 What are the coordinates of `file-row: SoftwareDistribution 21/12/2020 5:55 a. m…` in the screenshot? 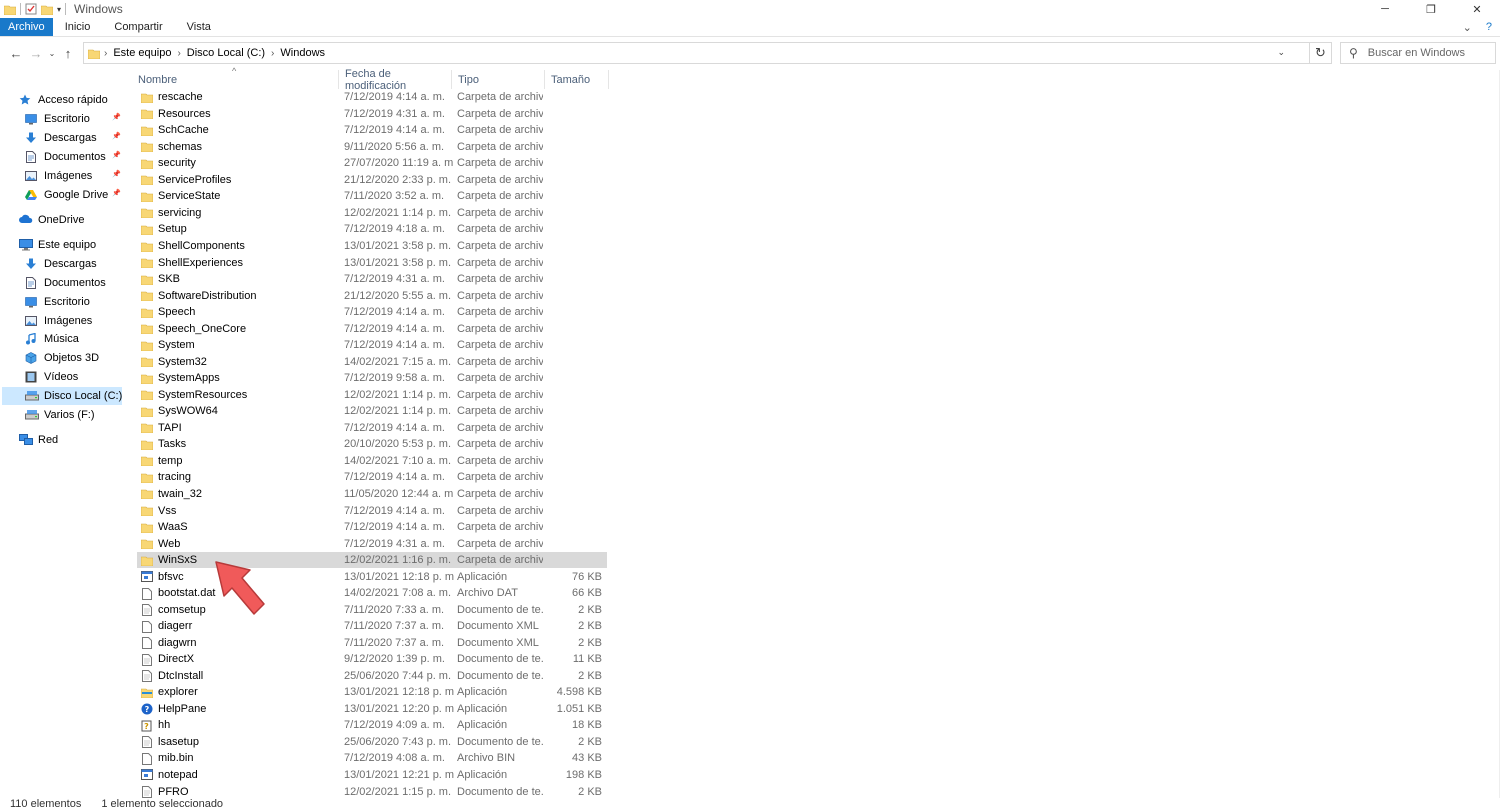 It's located at (372, 295).